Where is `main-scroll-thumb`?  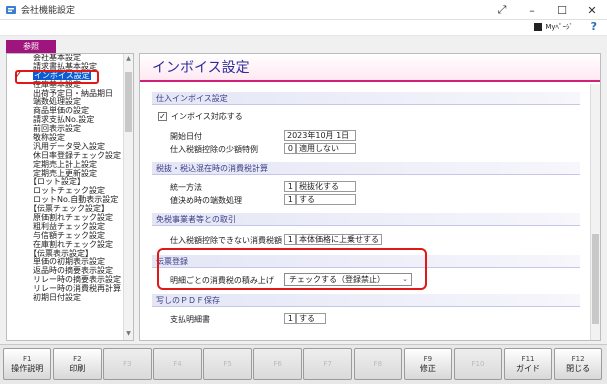
main-scroll-thumb is located at coordinates (595, 279).